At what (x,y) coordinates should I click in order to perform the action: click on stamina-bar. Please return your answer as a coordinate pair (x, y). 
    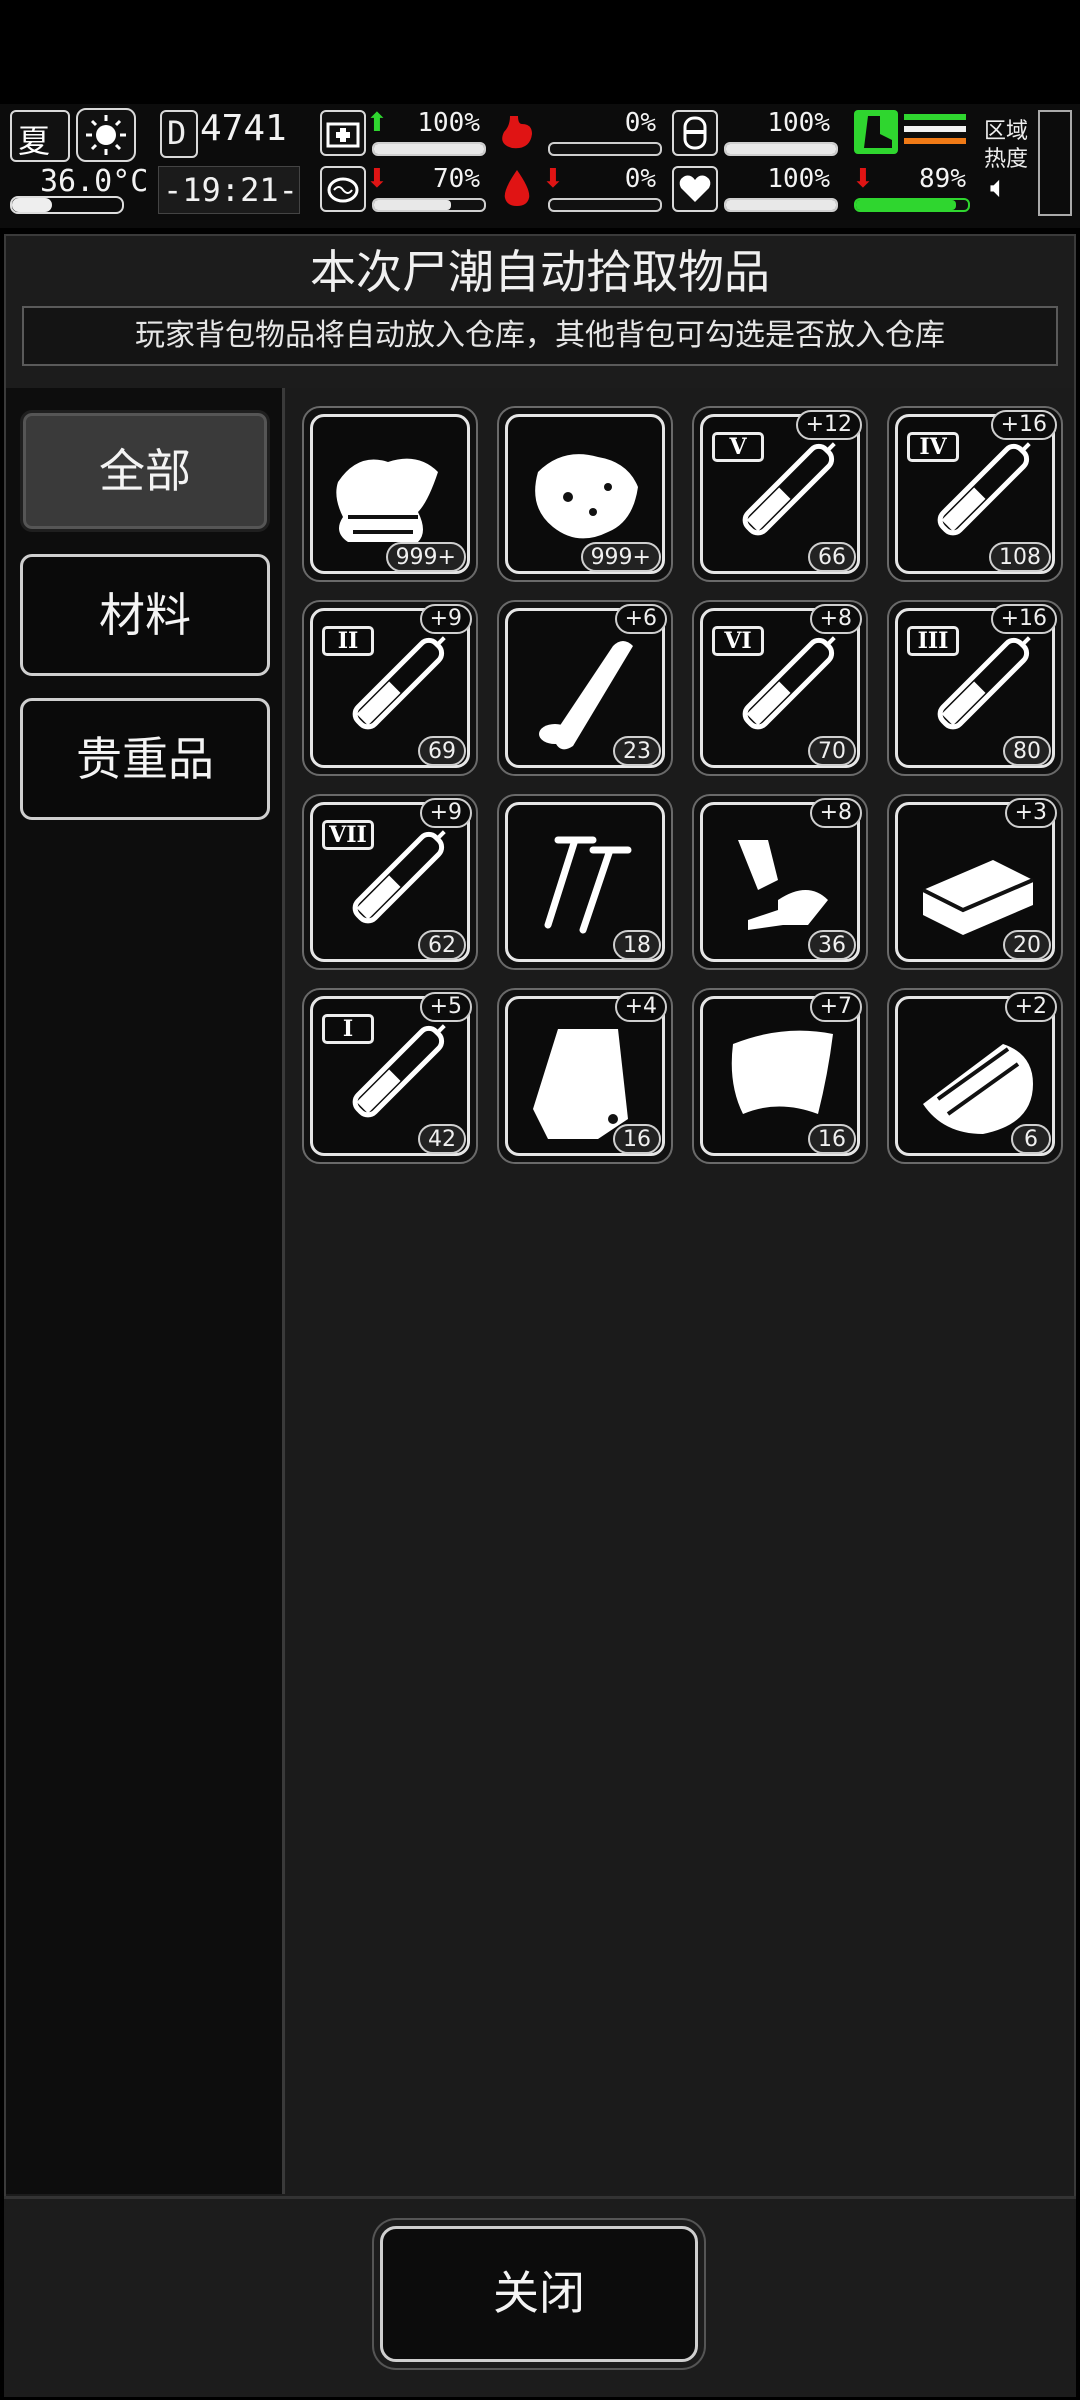
    Looking at the image, I should click on (781, 149).